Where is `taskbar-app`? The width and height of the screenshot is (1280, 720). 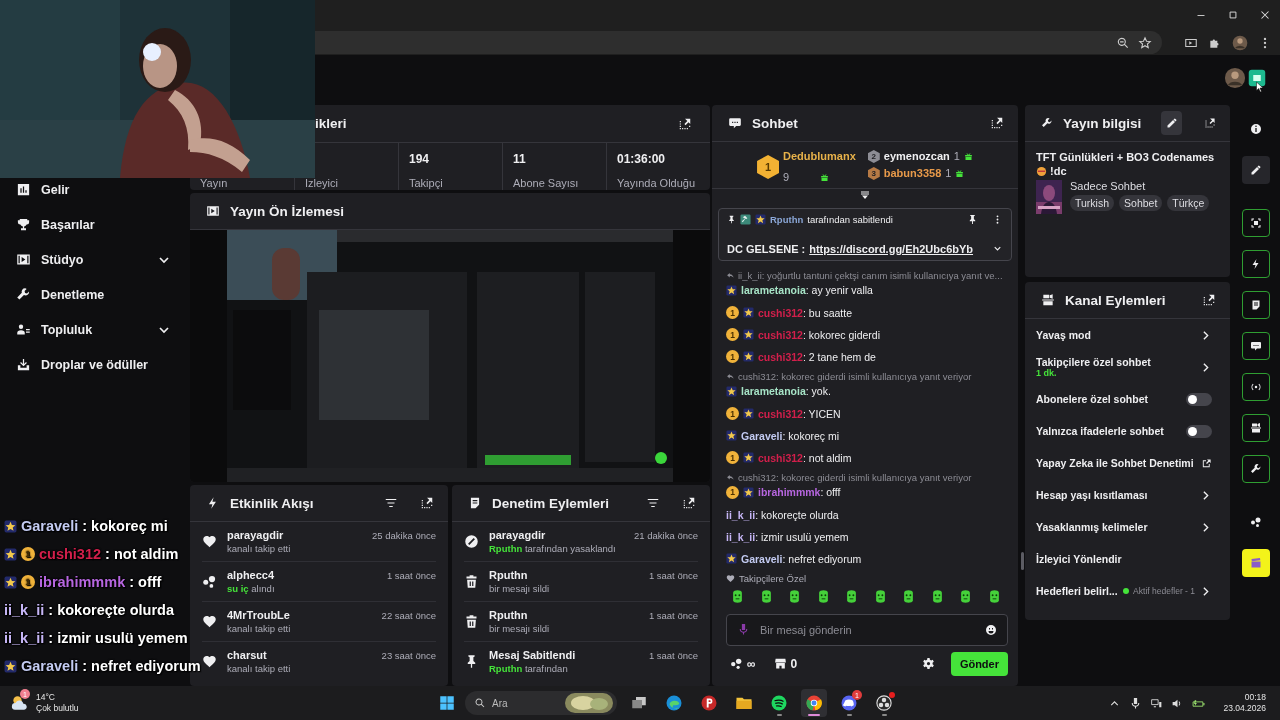 taskbar-app is located at coordinates (814, 703).